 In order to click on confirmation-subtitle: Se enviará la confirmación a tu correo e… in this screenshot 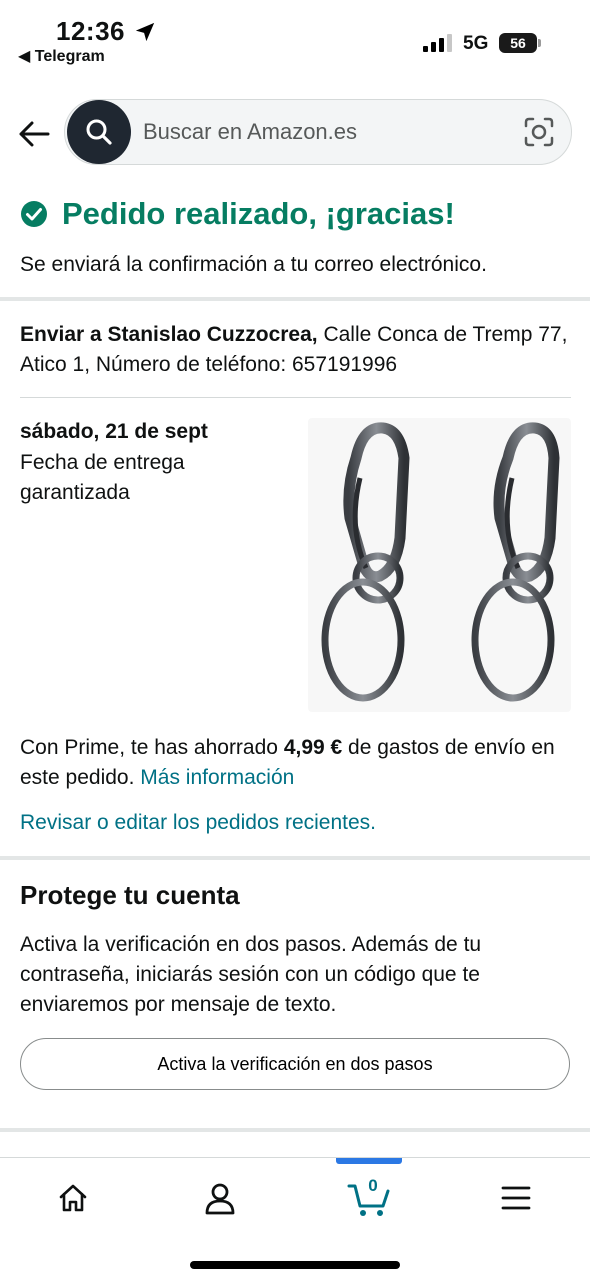, I will do `click(253, 264)`.